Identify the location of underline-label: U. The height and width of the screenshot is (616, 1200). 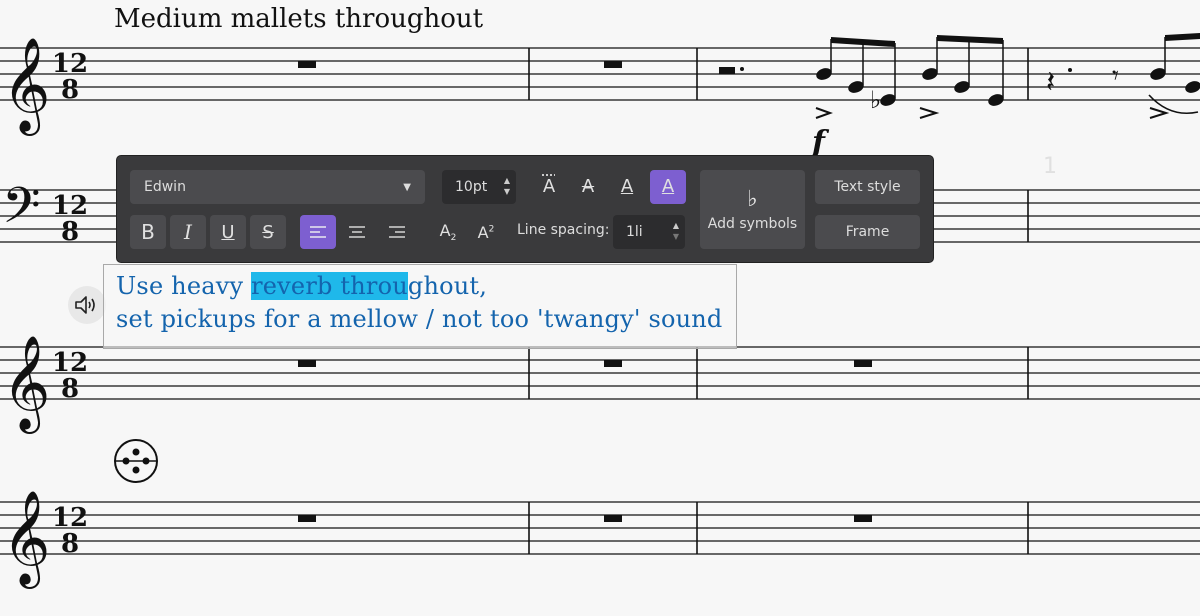
(228, 232).